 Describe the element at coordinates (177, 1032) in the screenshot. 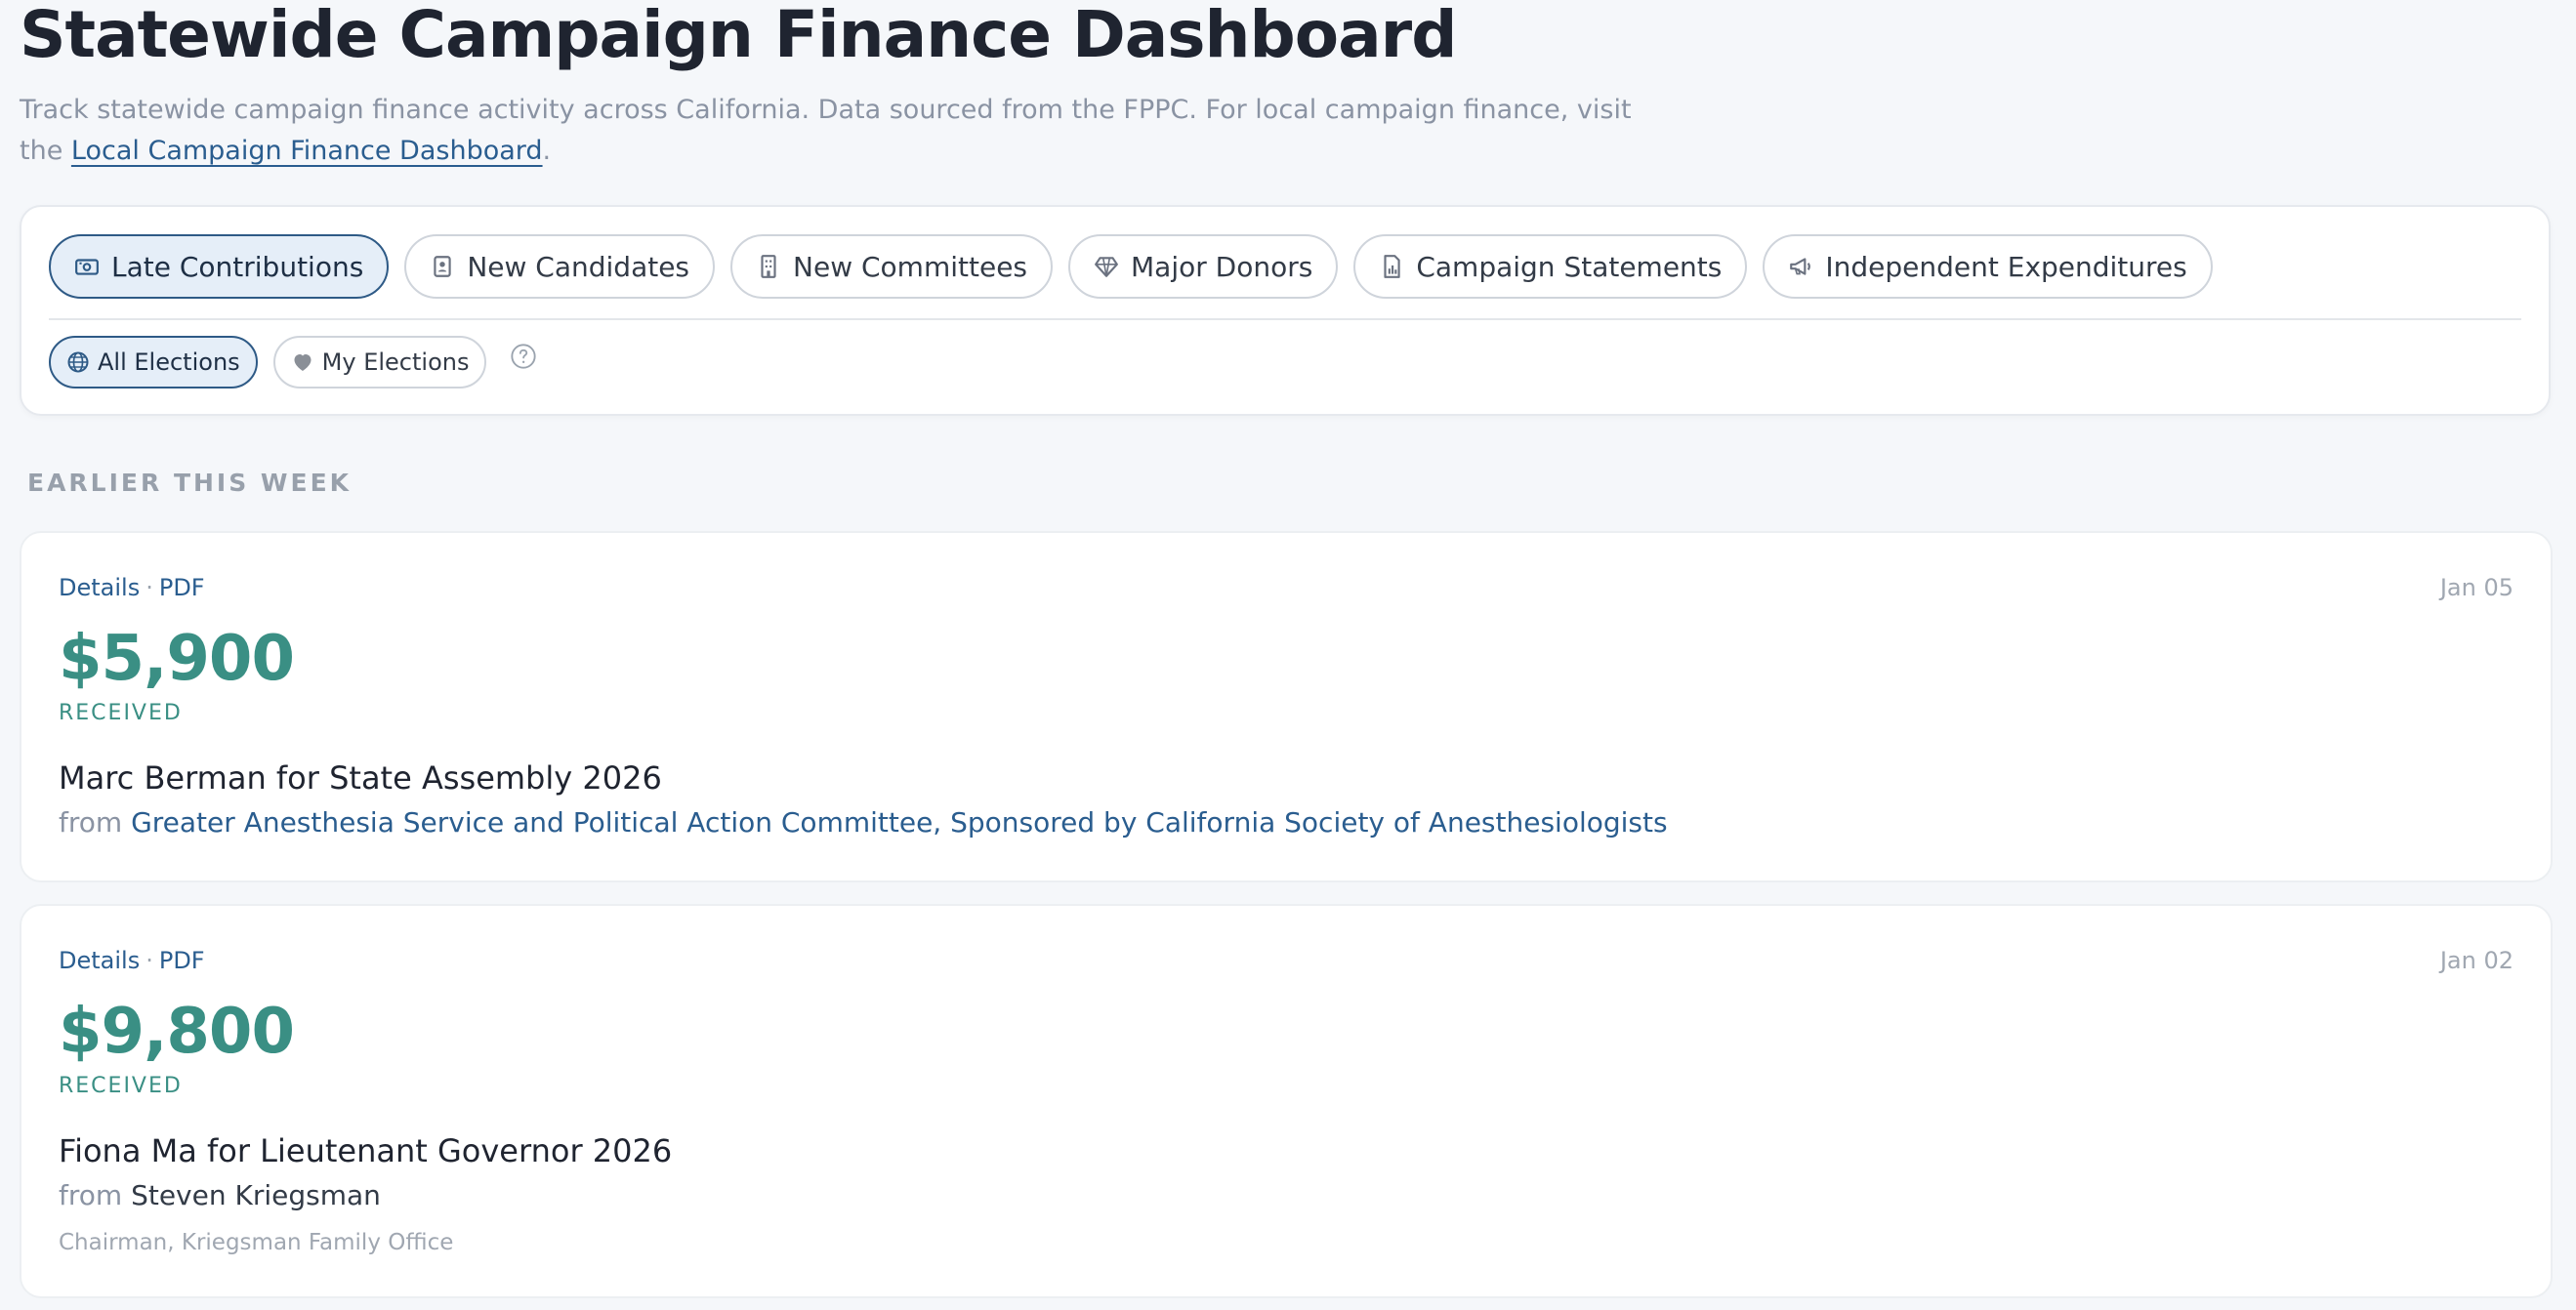

I see `contribution-amount: $9,800` at that location.